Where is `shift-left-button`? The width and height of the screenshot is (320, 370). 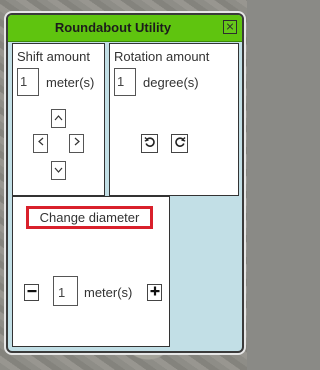 shift-left-button is located at coordinates (40, 143).